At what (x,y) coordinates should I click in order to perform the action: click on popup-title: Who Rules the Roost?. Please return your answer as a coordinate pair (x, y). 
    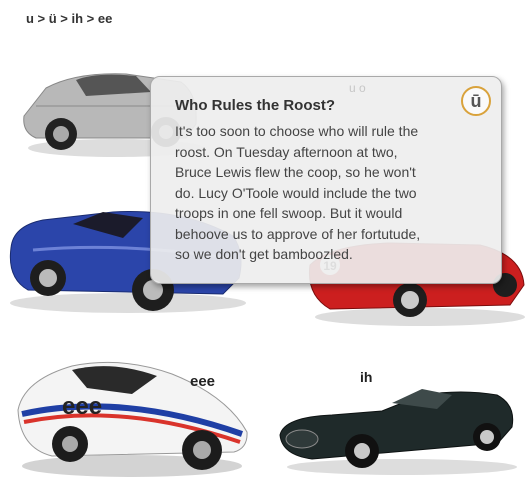
    Looking at the image, I should click on (255, 105).